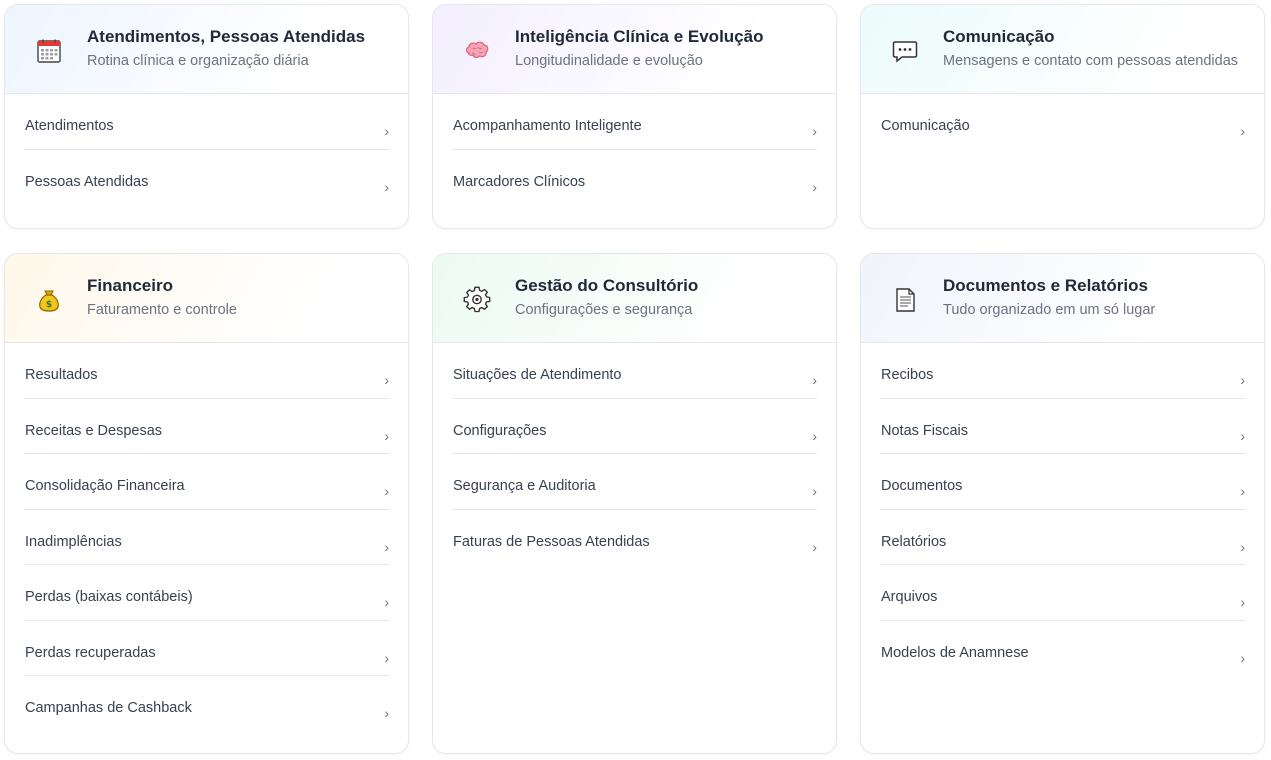  What do you see at coordinates (907, 375) in the screenshot?
I see `item-label: Recibos` at bounding box center [907, 375].